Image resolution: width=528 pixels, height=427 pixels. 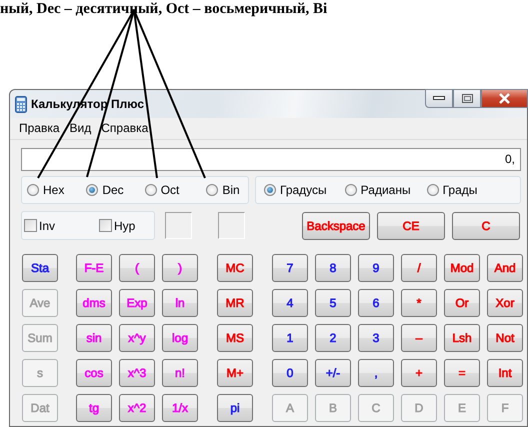 I want to click on calculator-key: Xor, so click(x=505, y=303).